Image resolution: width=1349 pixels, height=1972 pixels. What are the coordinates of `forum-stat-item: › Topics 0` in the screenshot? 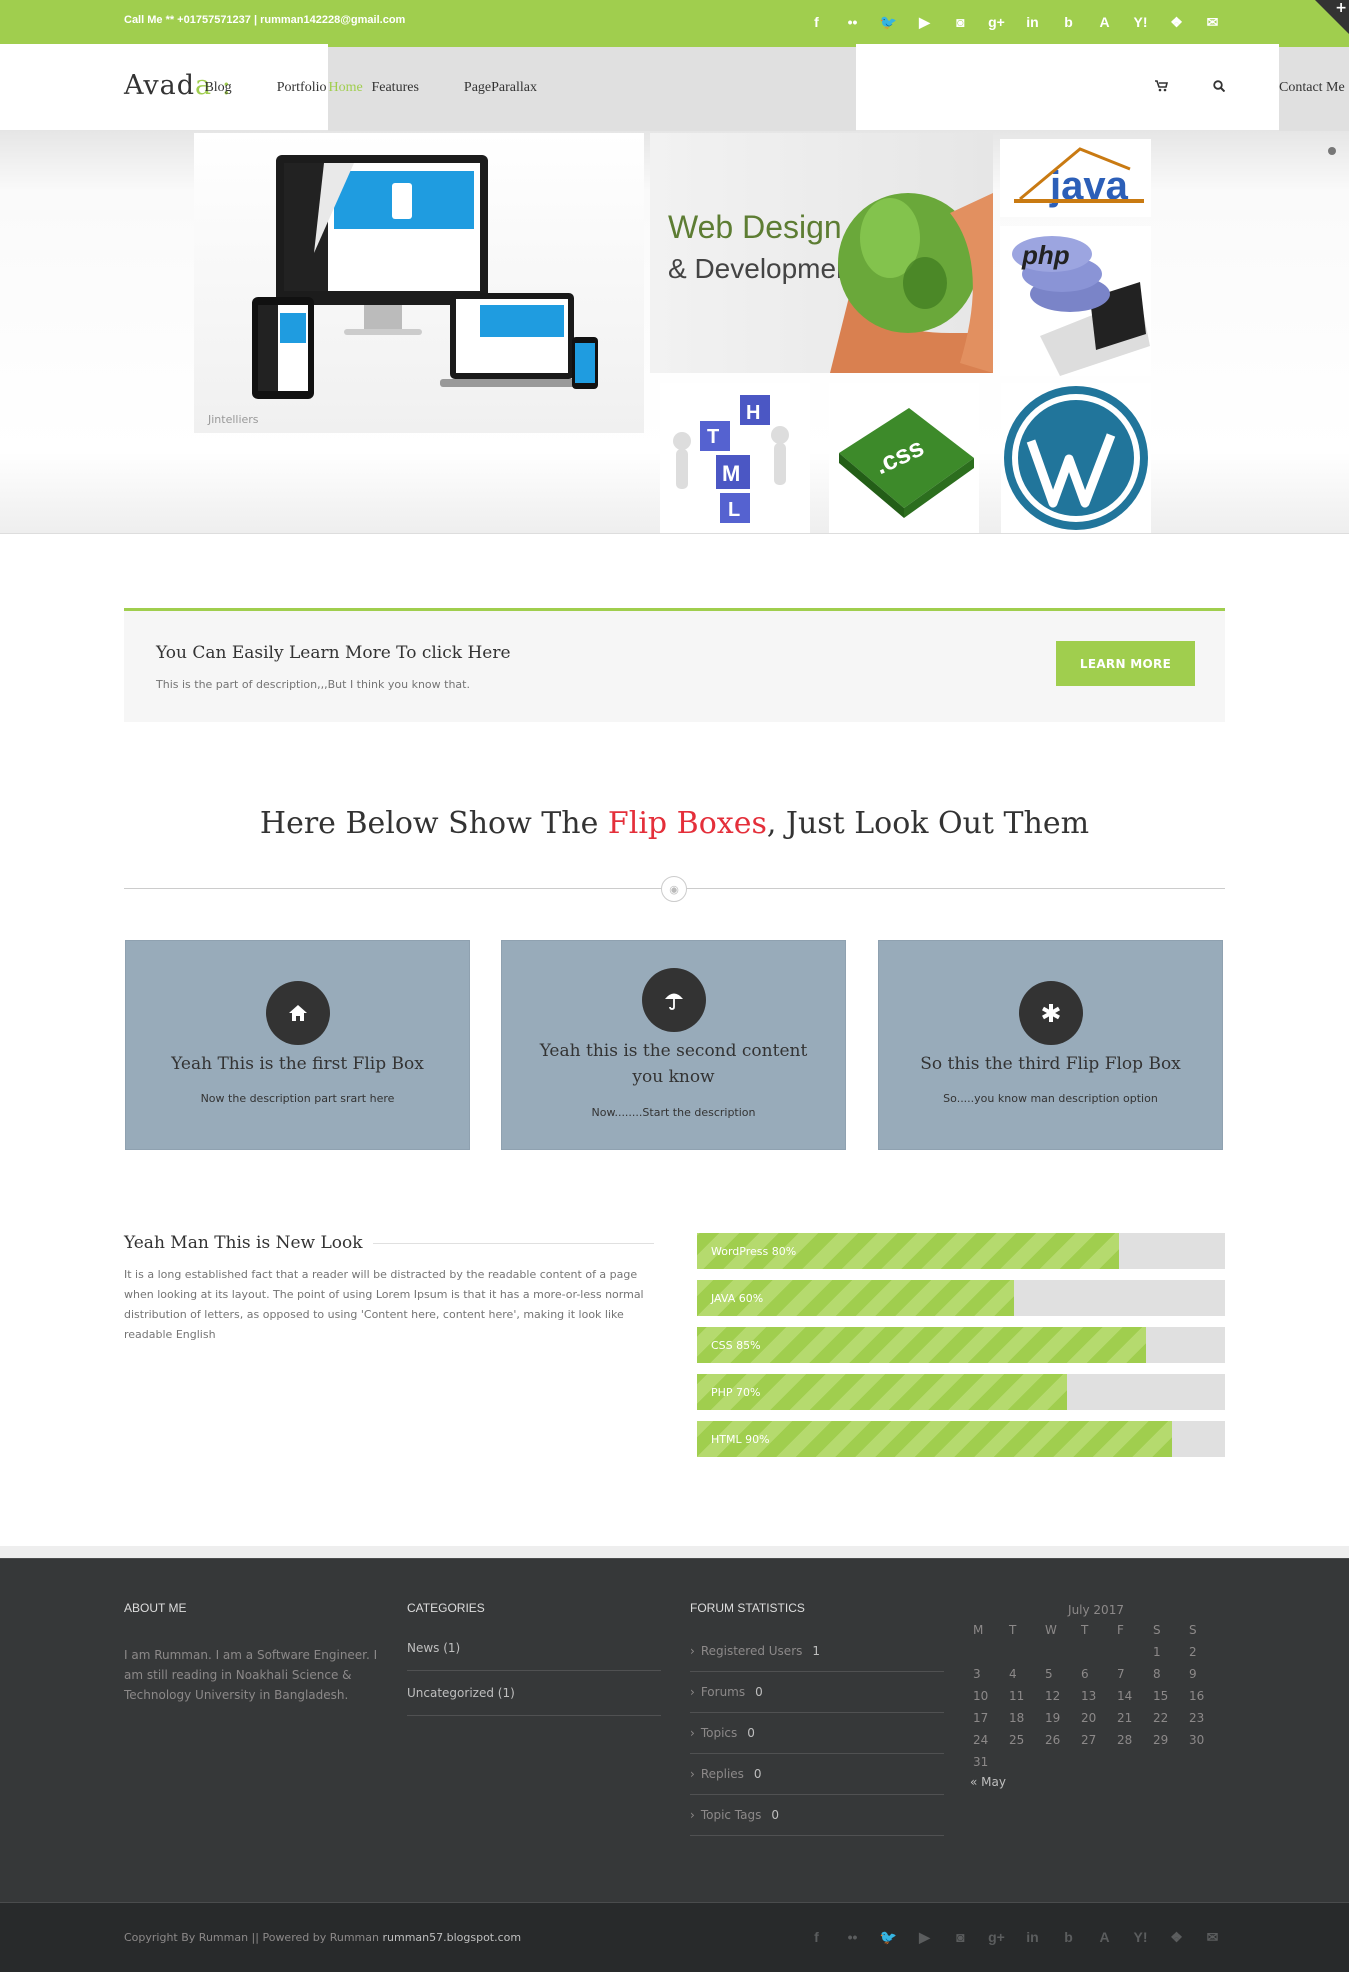 It's located at (817, 1733).